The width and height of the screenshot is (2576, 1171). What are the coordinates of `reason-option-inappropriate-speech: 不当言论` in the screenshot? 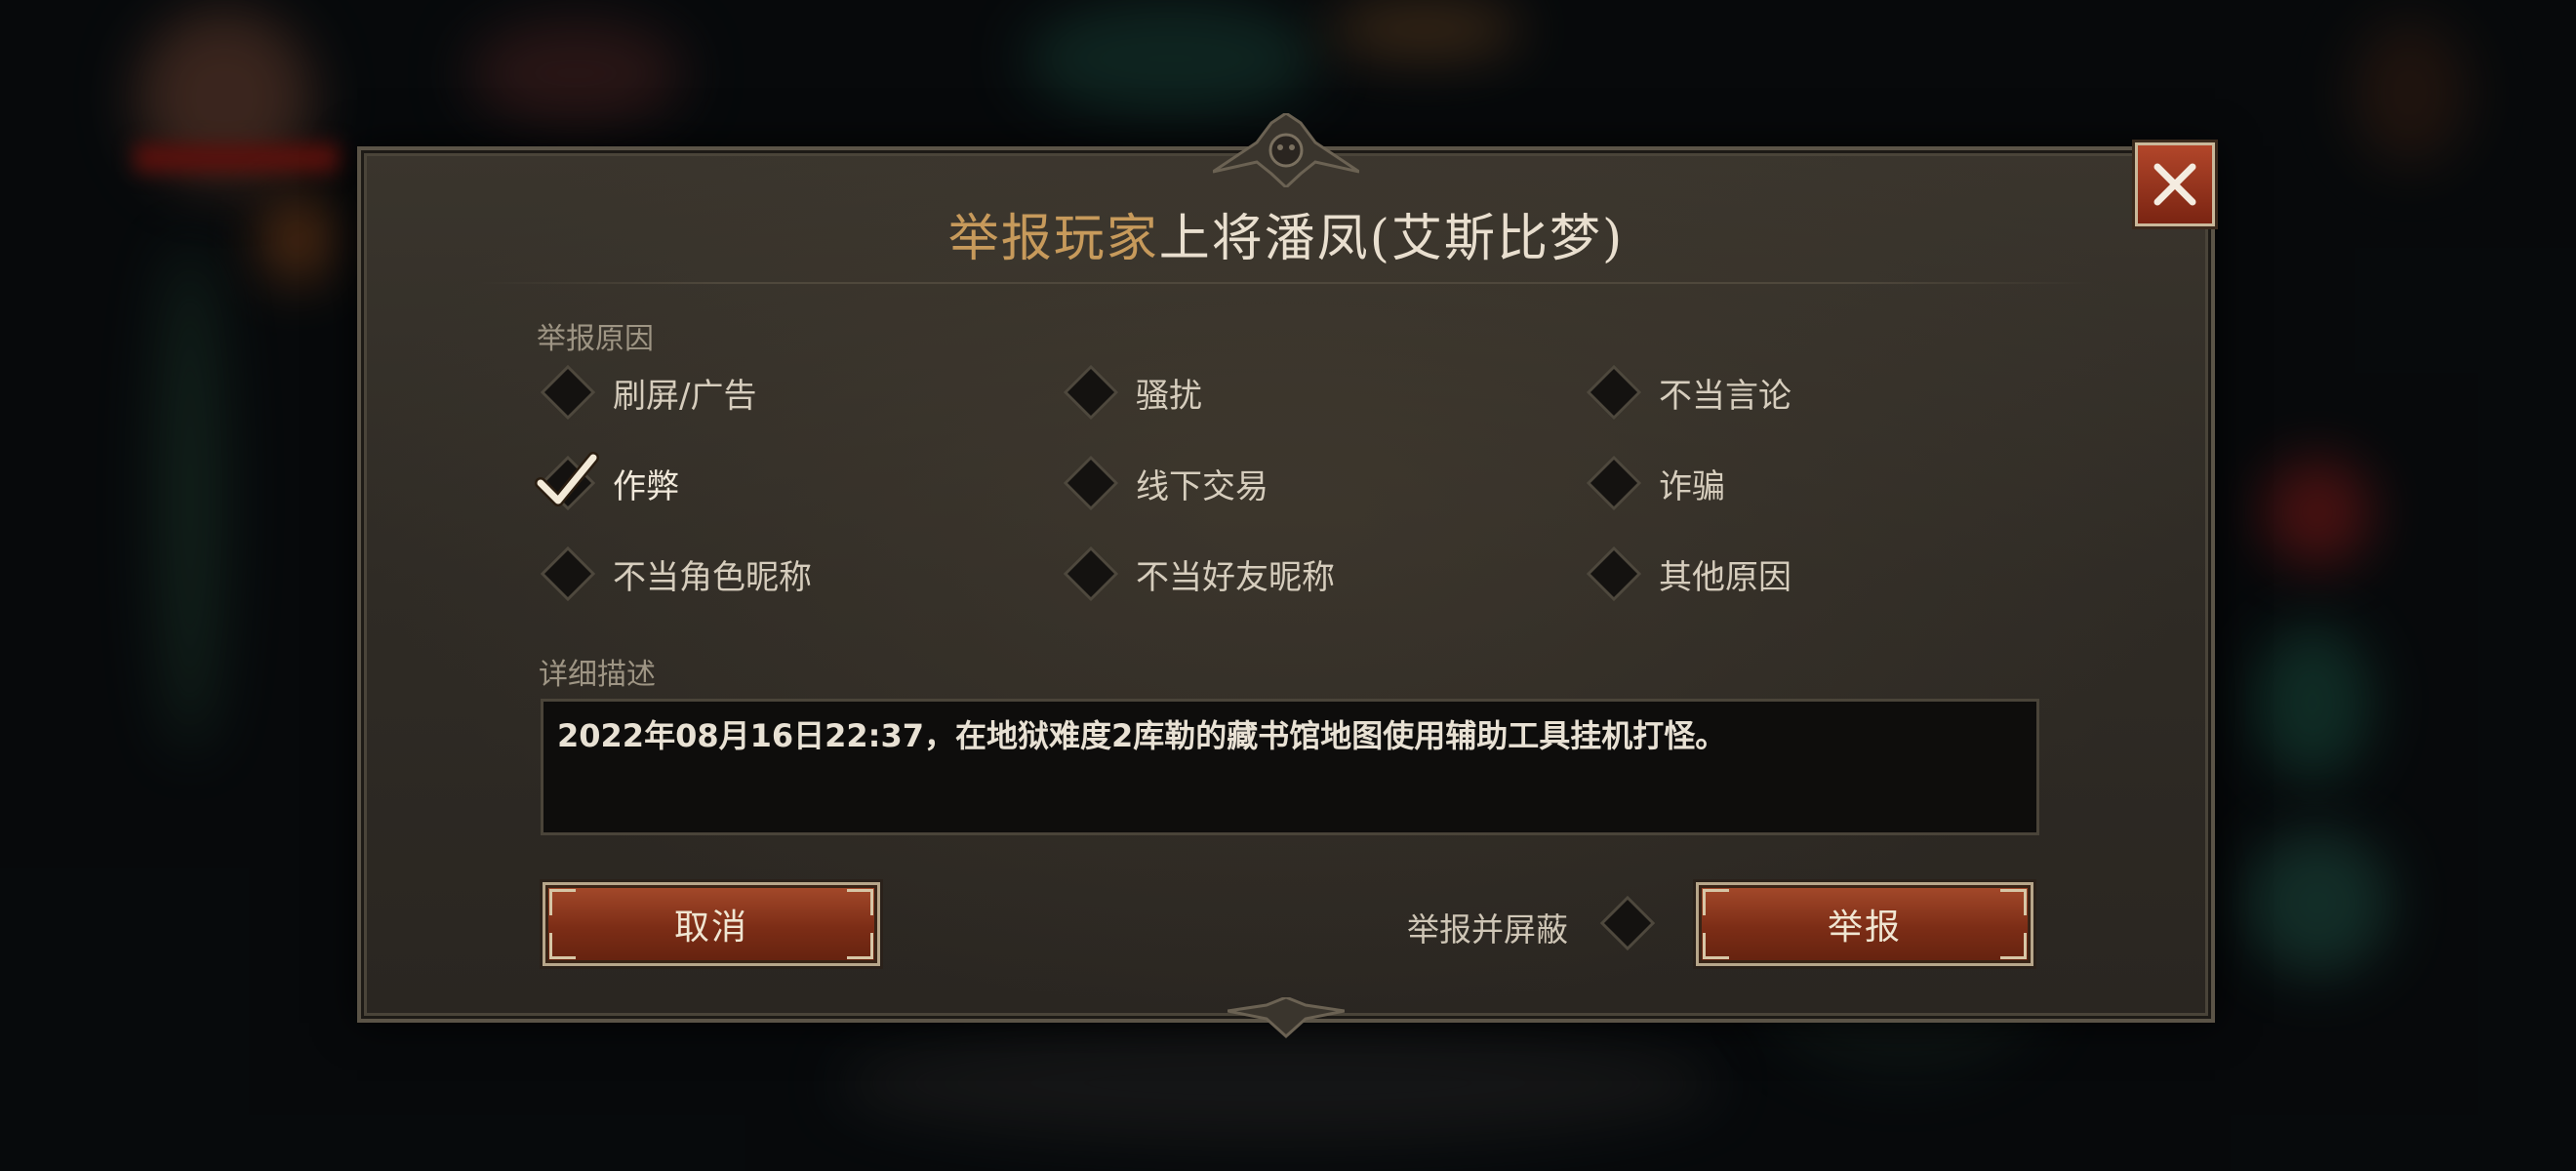 It's located at (1687, 392).